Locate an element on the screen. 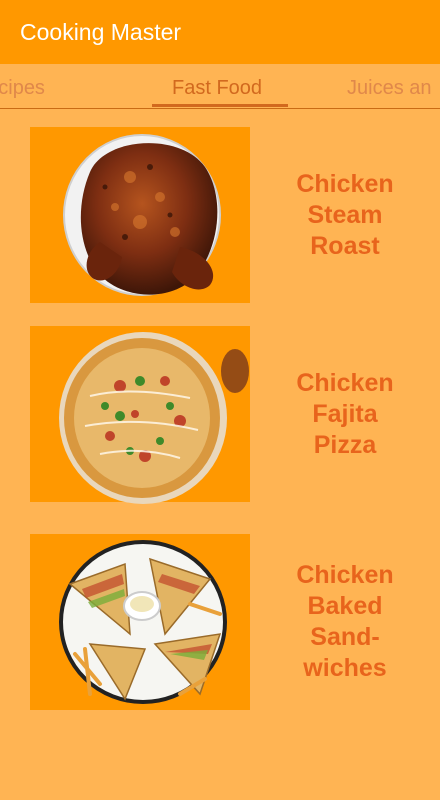 This screenshot has width=440, height=800. pizza-photo is located at coordinates (154, 418).